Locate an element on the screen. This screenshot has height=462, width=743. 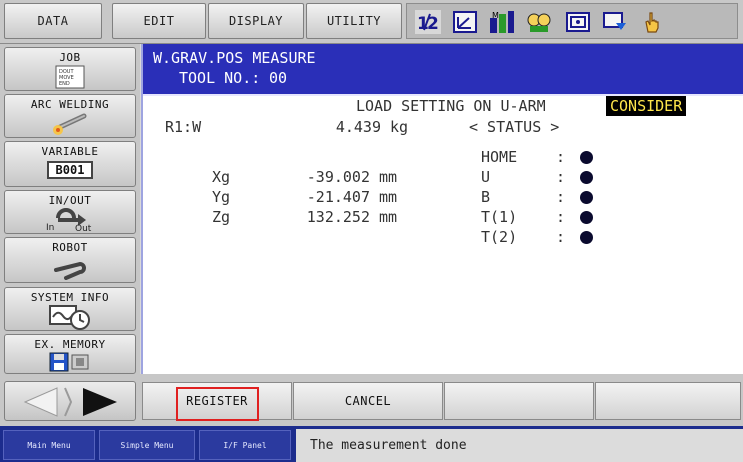
top-menu-bar: DATA EDIT DISPLAY UTILITY 1 2 M is located at coordinates (371, 22).